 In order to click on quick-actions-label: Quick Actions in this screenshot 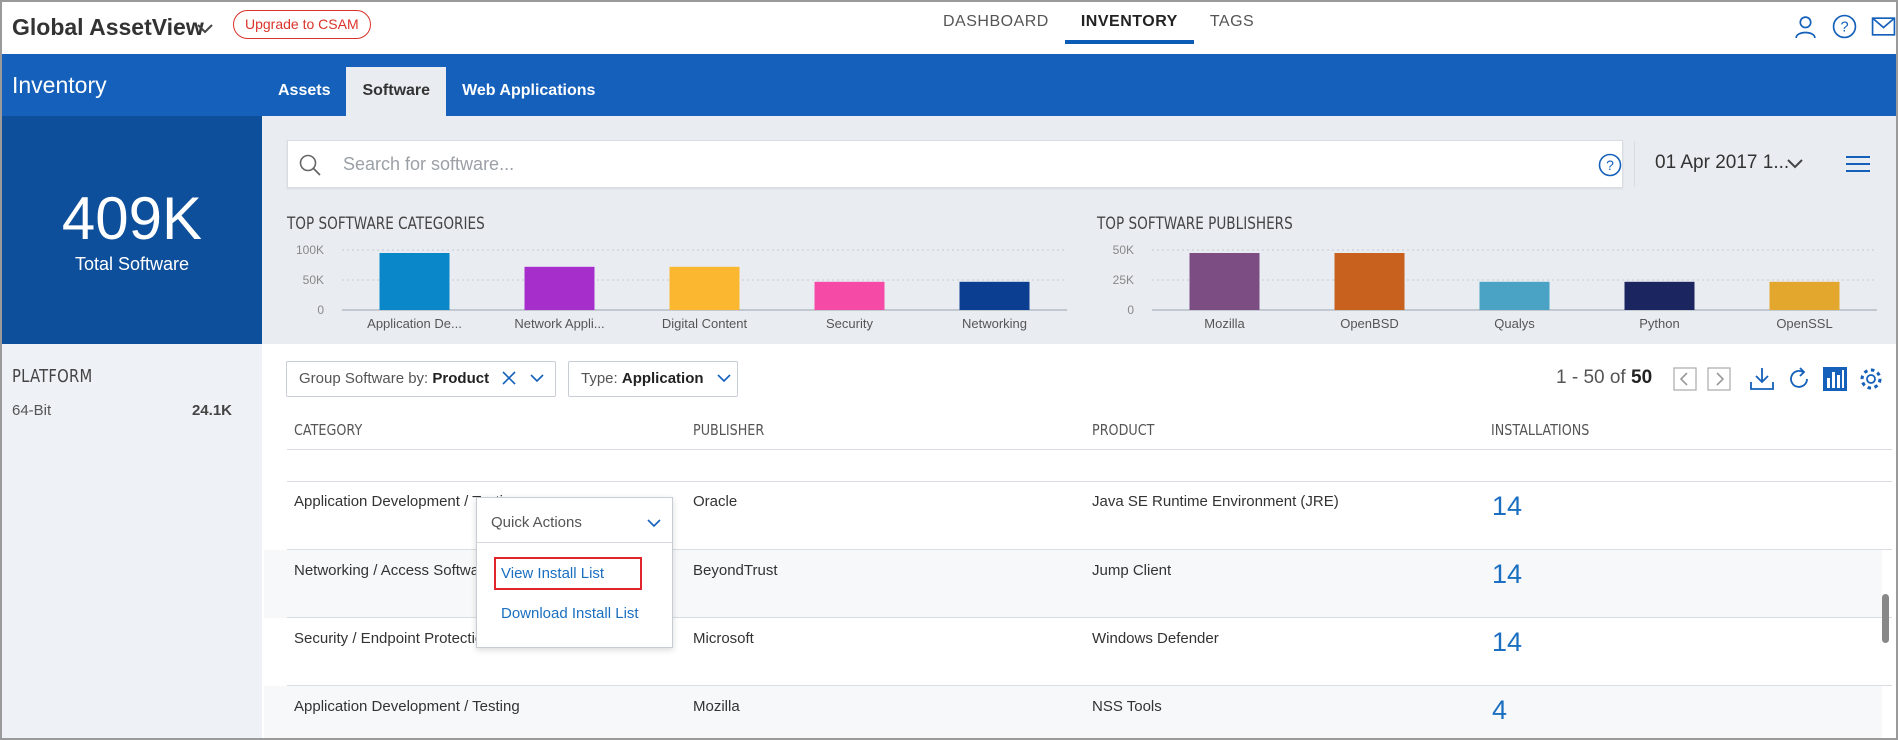, I will do `click(536, 522)`.